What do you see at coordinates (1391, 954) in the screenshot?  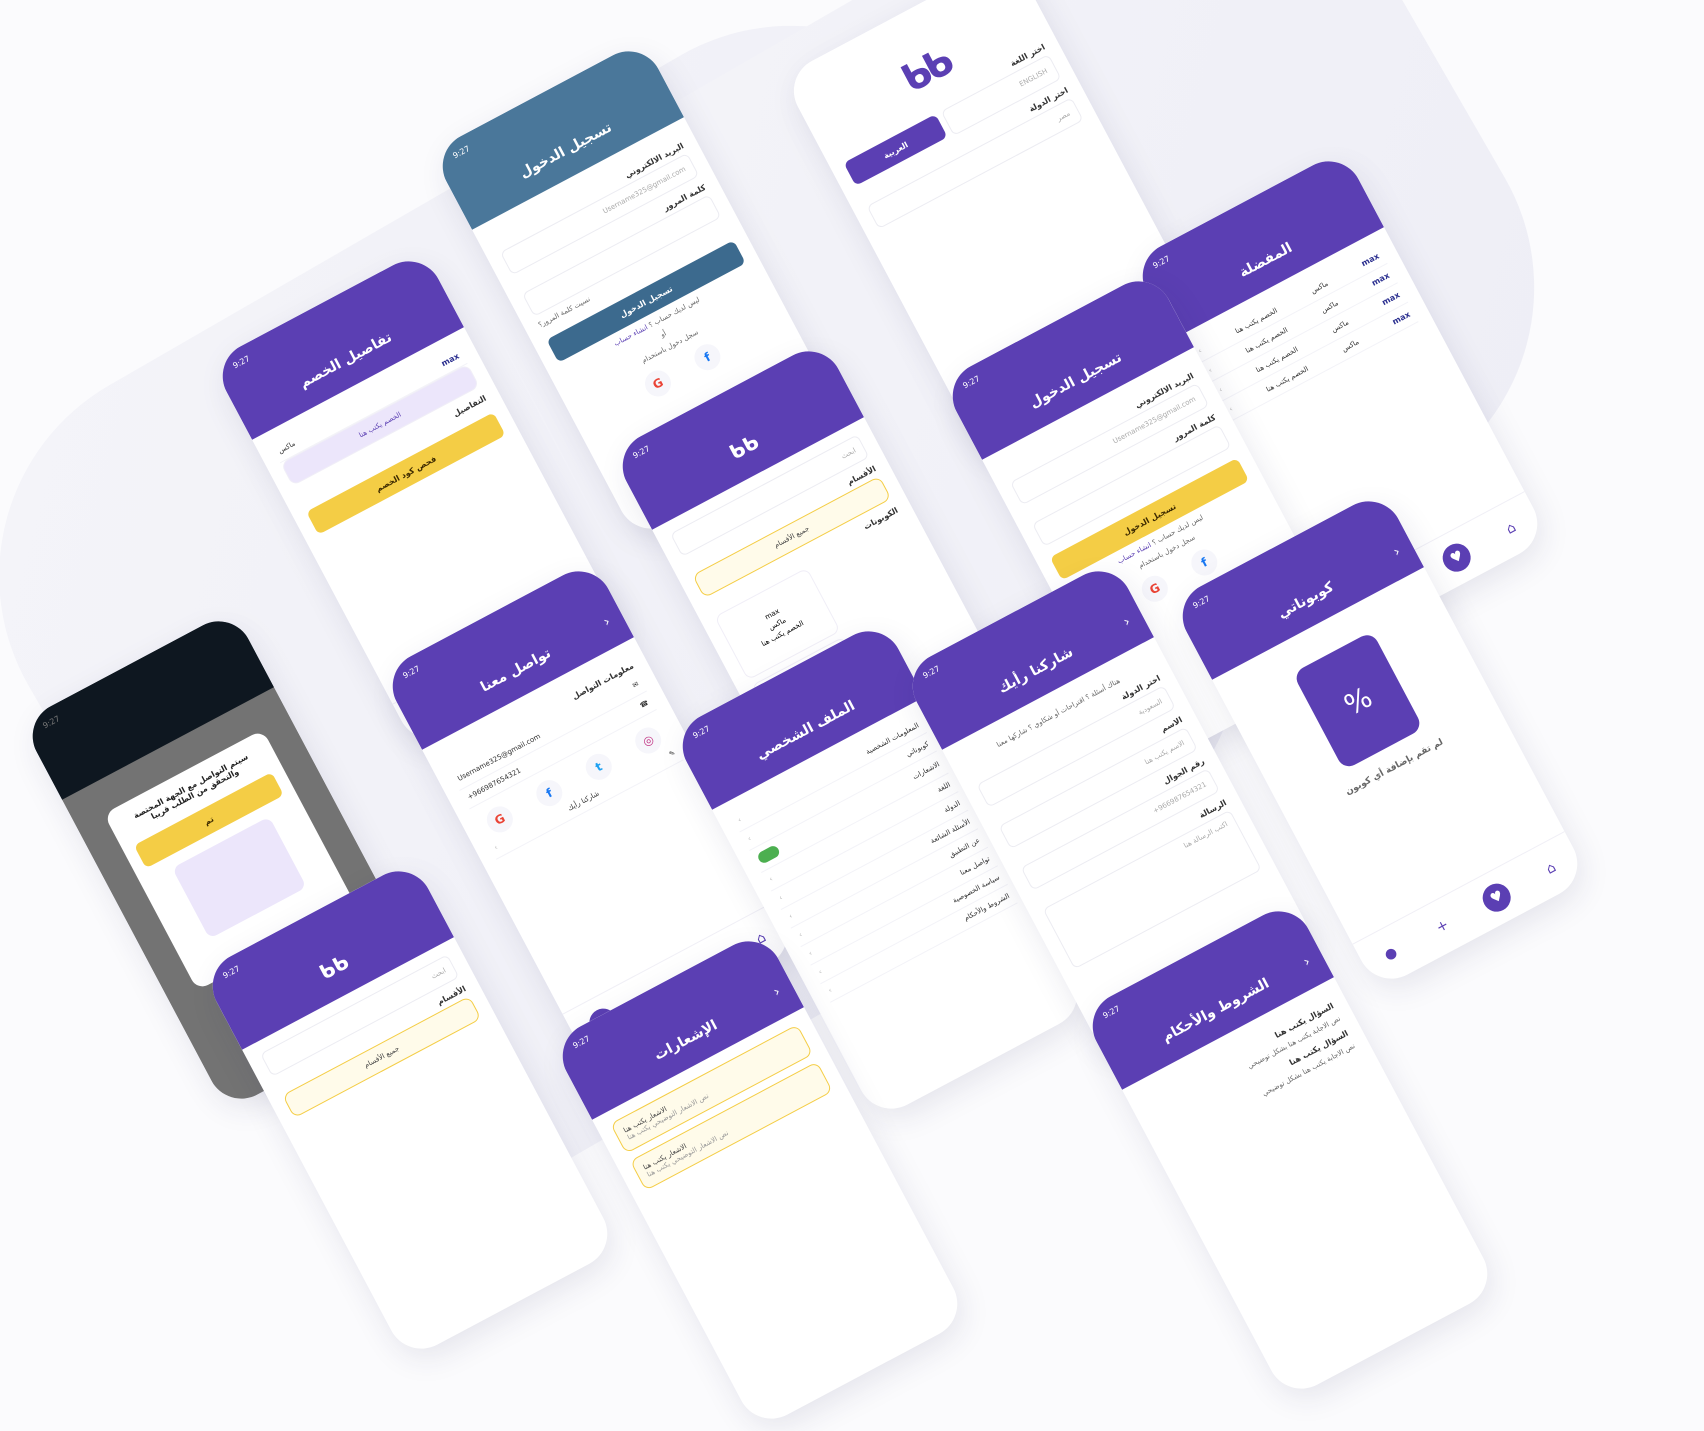 I see `profile-tab-icon: ●` at bounding box center [1391, 954].